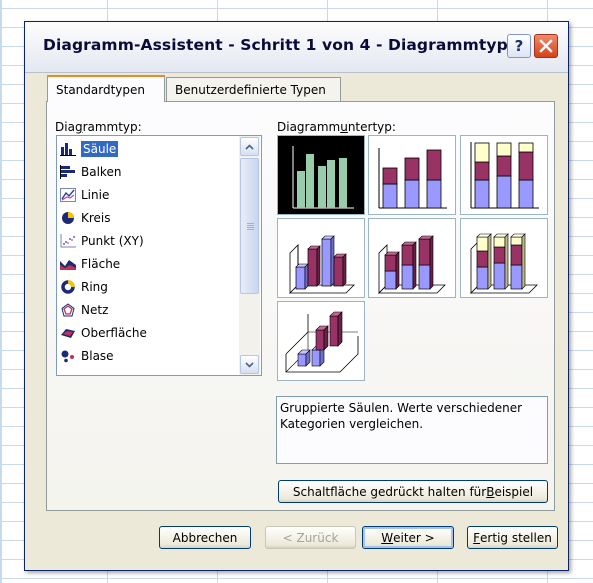 Image resolution: width=593 pixels, height=583 pixels. I want to click on list-item-surface: Oberfläche, so click(146, 332).